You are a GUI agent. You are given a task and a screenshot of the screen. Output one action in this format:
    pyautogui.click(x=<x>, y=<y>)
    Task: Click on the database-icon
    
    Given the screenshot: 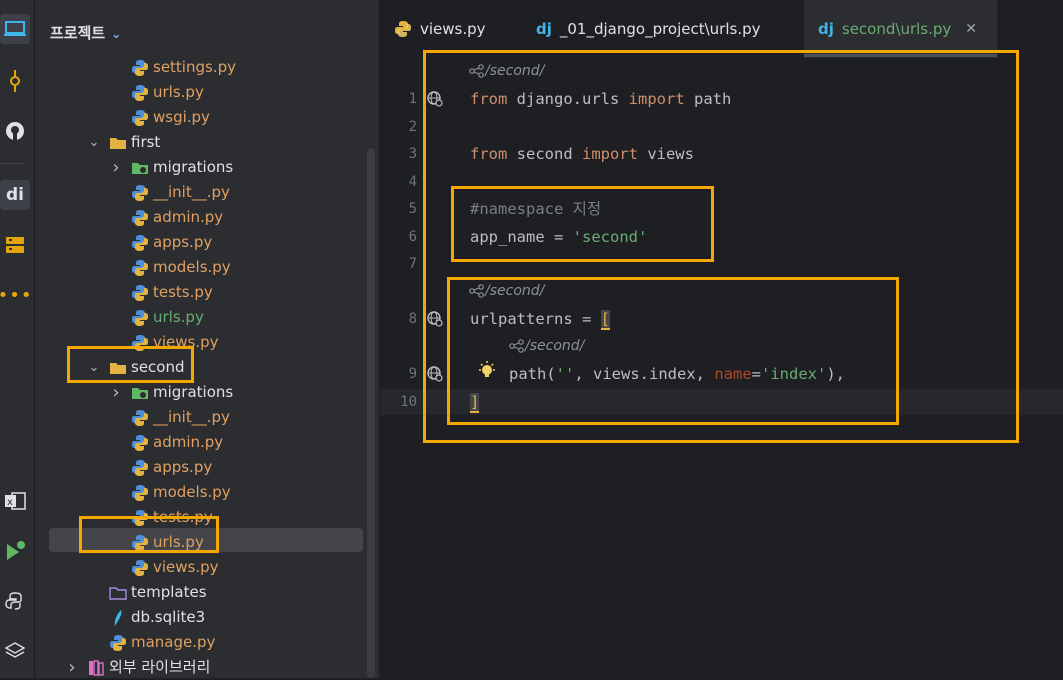 What is the action you would take?
    pyautogui.click(x=15, y=245)
    